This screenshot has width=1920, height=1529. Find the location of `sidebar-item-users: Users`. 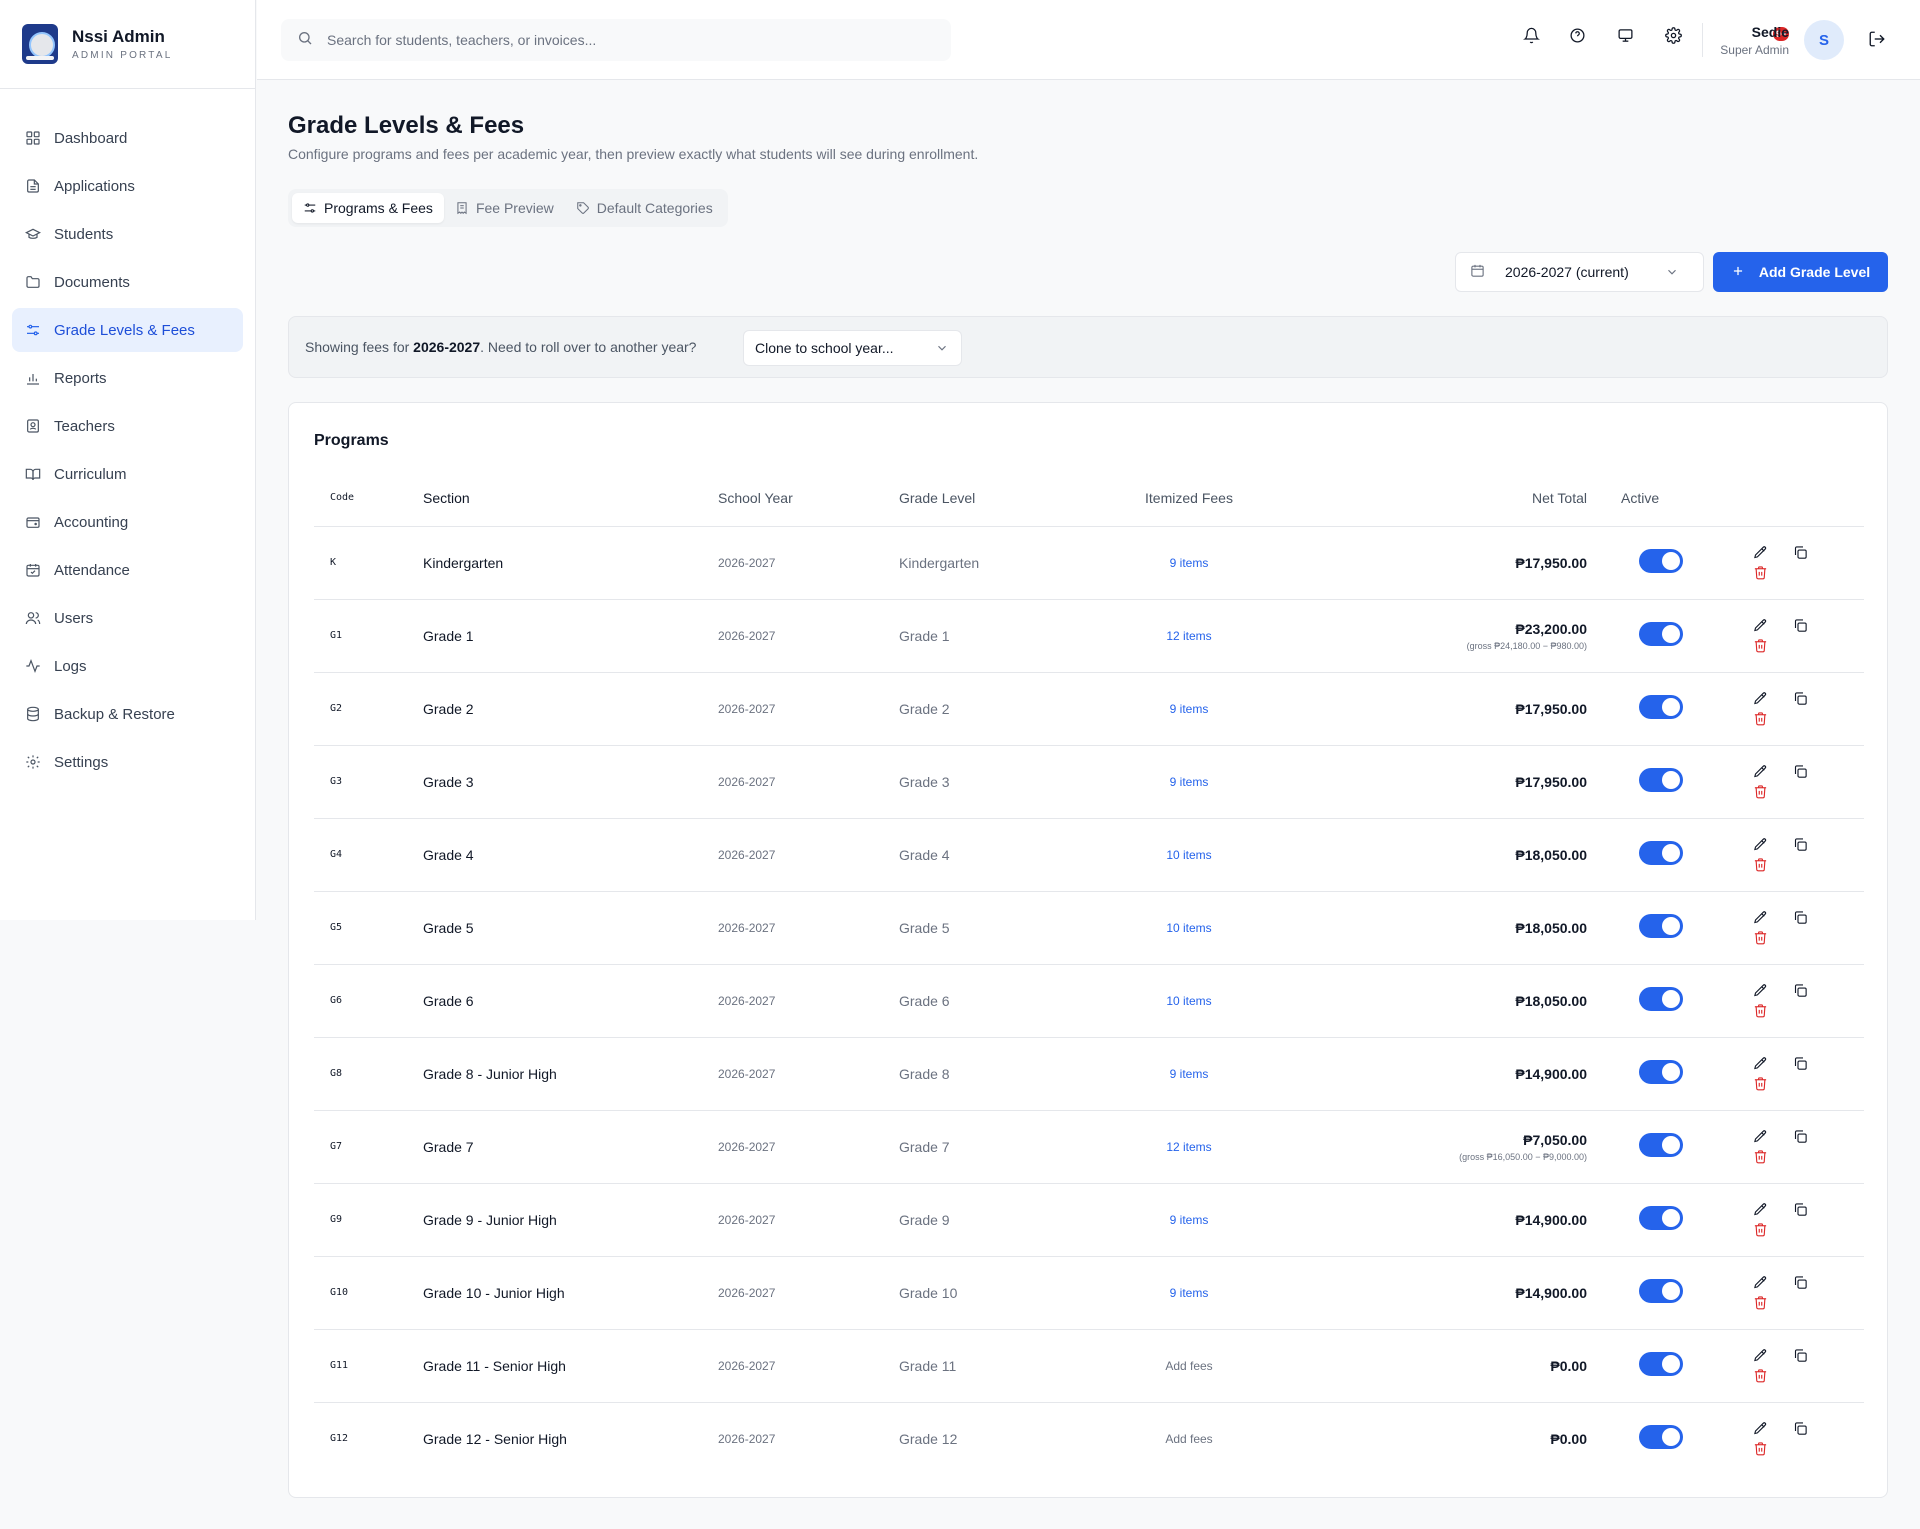

sidebar-item-users: Users is located at coordinates (127, 618).